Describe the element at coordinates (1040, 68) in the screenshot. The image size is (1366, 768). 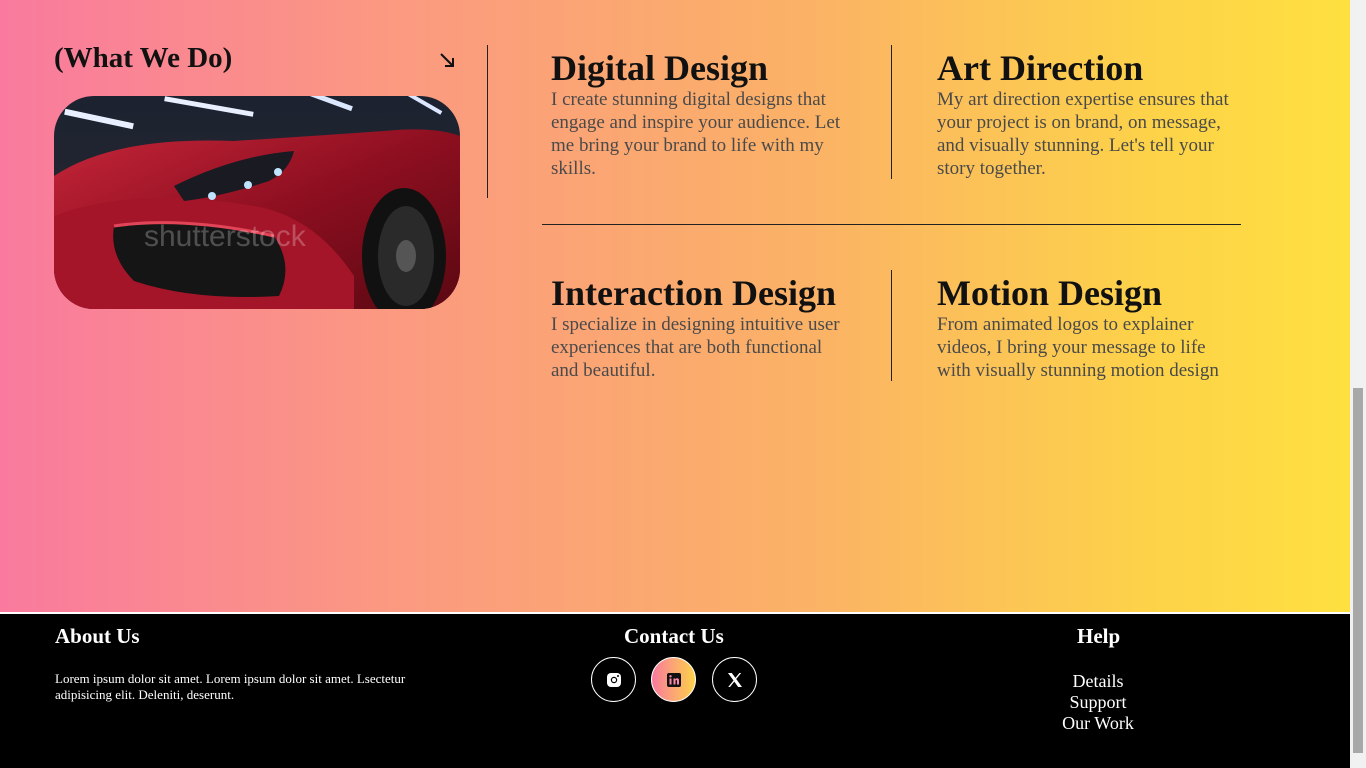
I see `service-title: Art Direction` at that location.